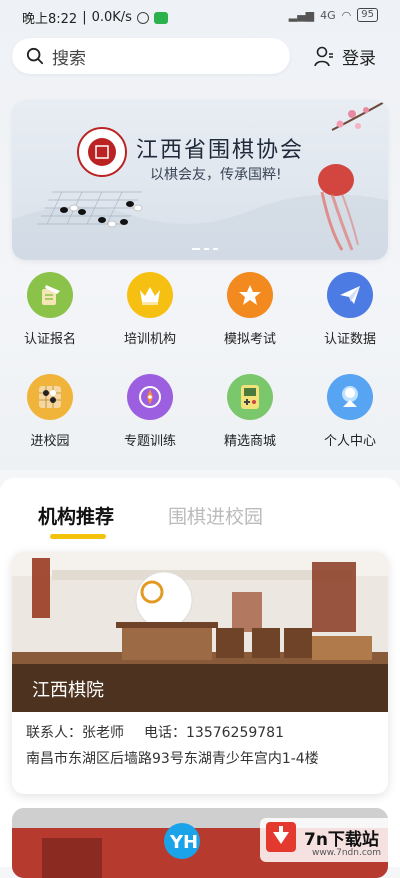  I want to click on menu-item-label: 专题训练, so click(149, 441).